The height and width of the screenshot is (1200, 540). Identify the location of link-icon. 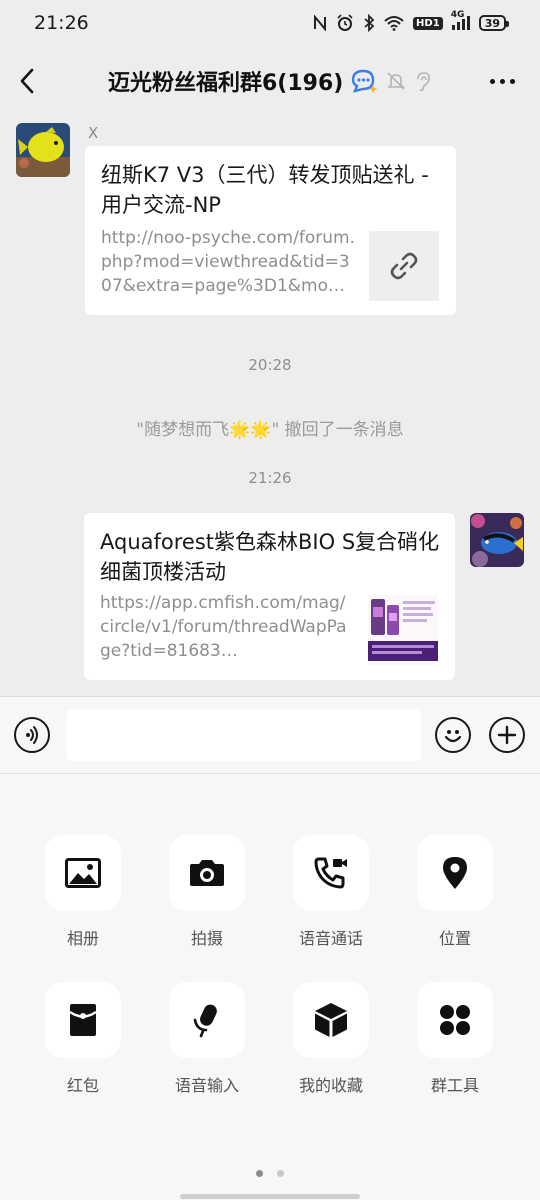
(404, 266).